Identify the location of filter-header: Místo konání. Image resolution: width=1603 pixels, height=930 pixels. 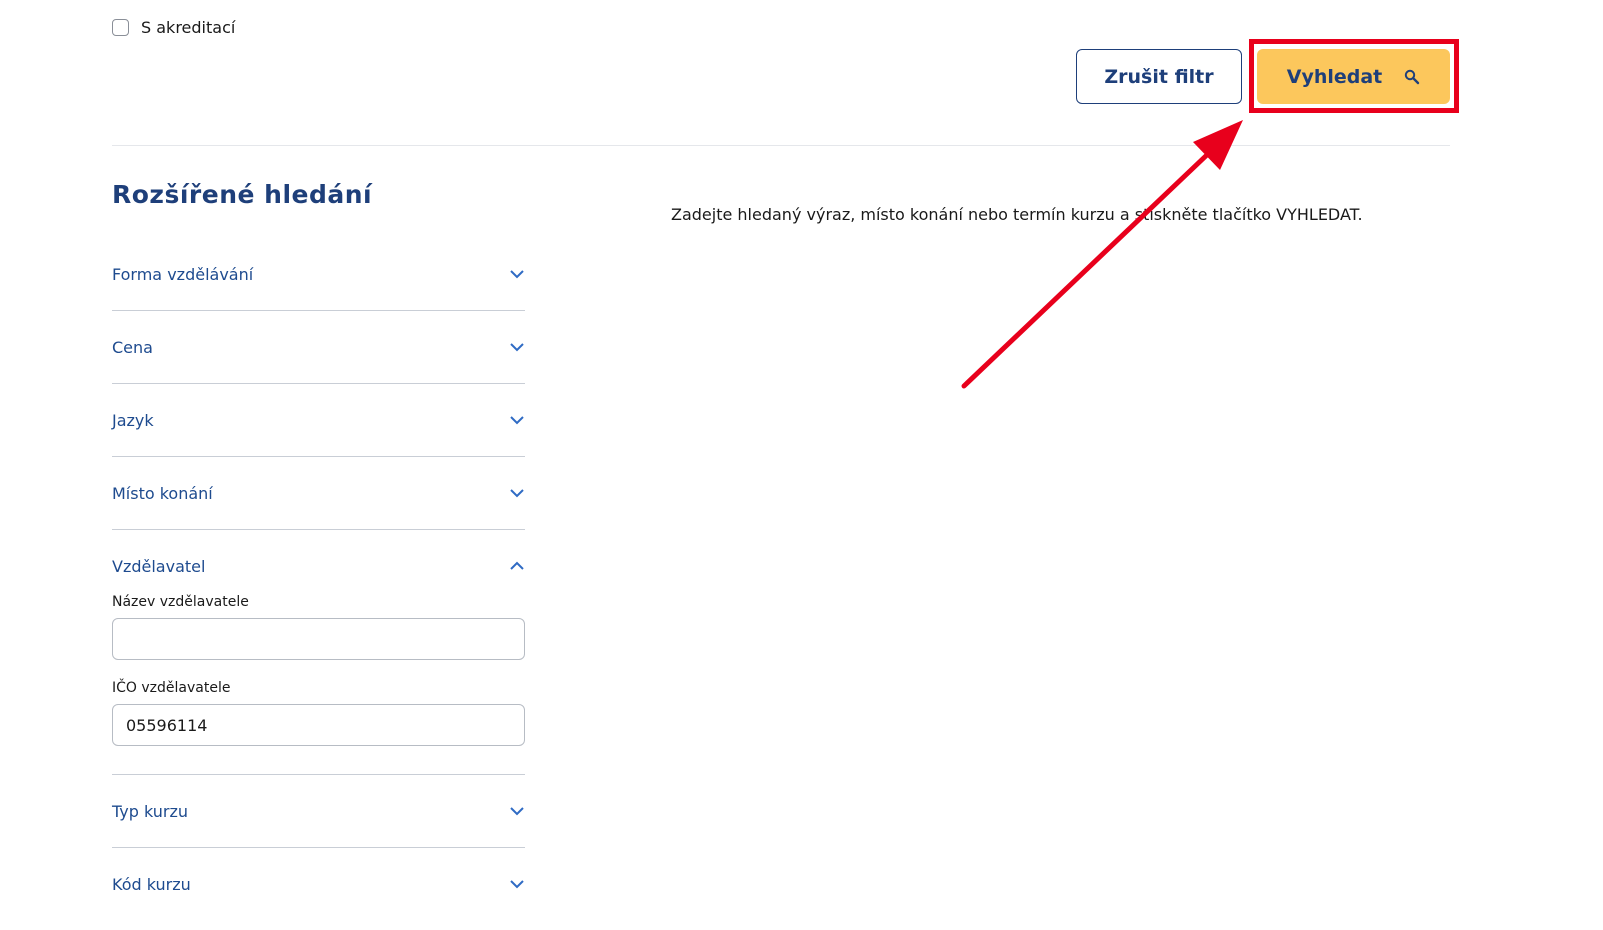
(318, 493).